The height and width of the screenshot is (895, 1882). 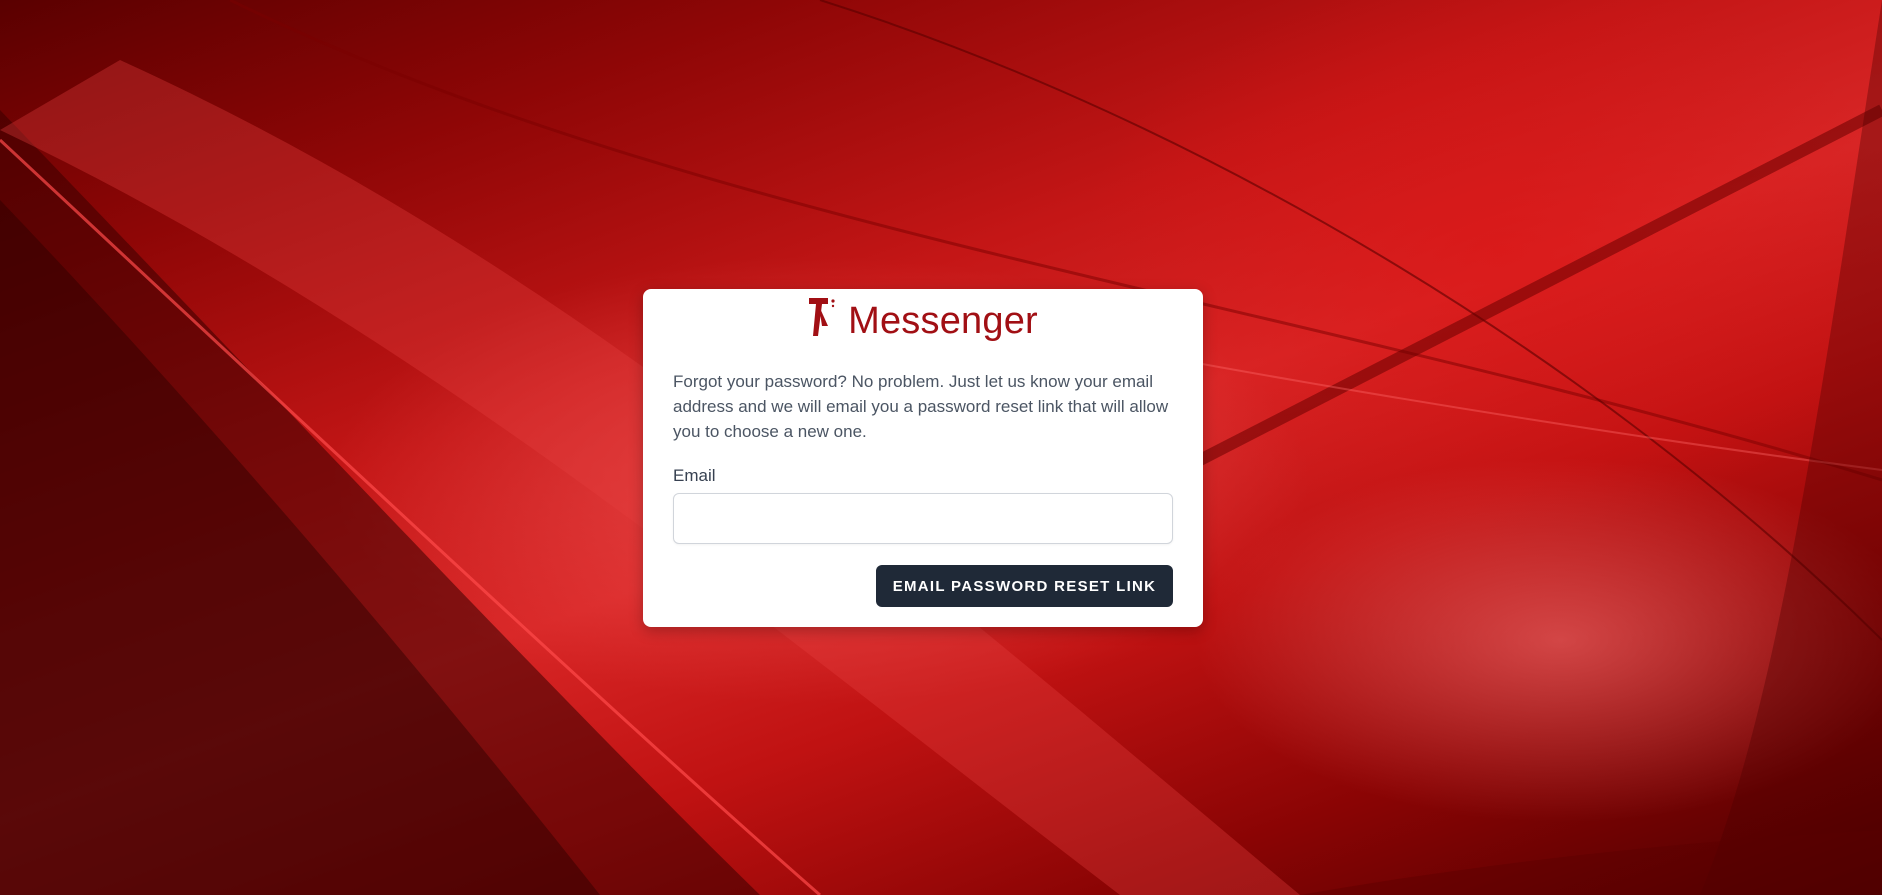 What do you see at coordinates (1024, 586) in the screenshot?
I see `email-reset-link-button: EMAIL PASSWORD RESET LINK` at bounding box center [1024, 586].